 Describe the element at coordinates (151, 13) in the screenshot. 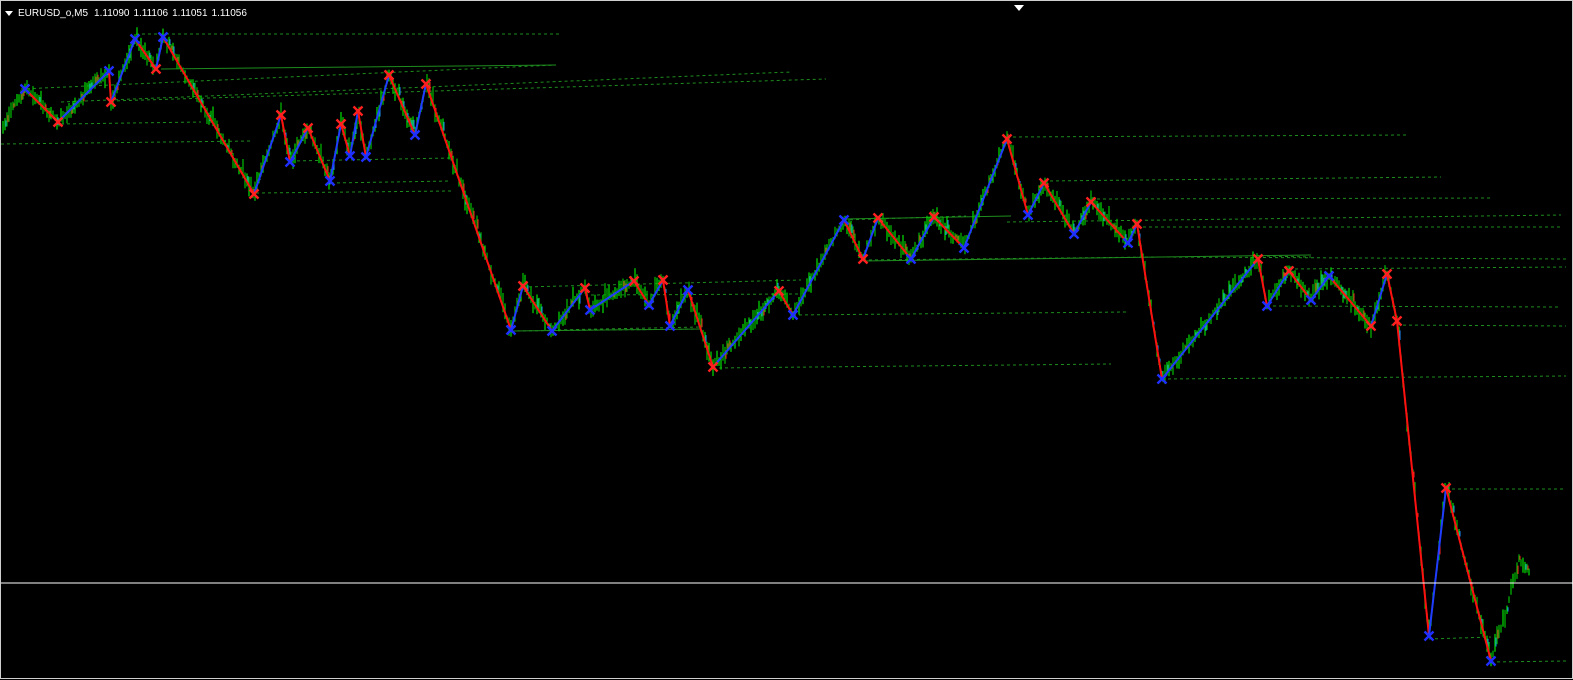

I see `high-price: 1.11106` at that location.